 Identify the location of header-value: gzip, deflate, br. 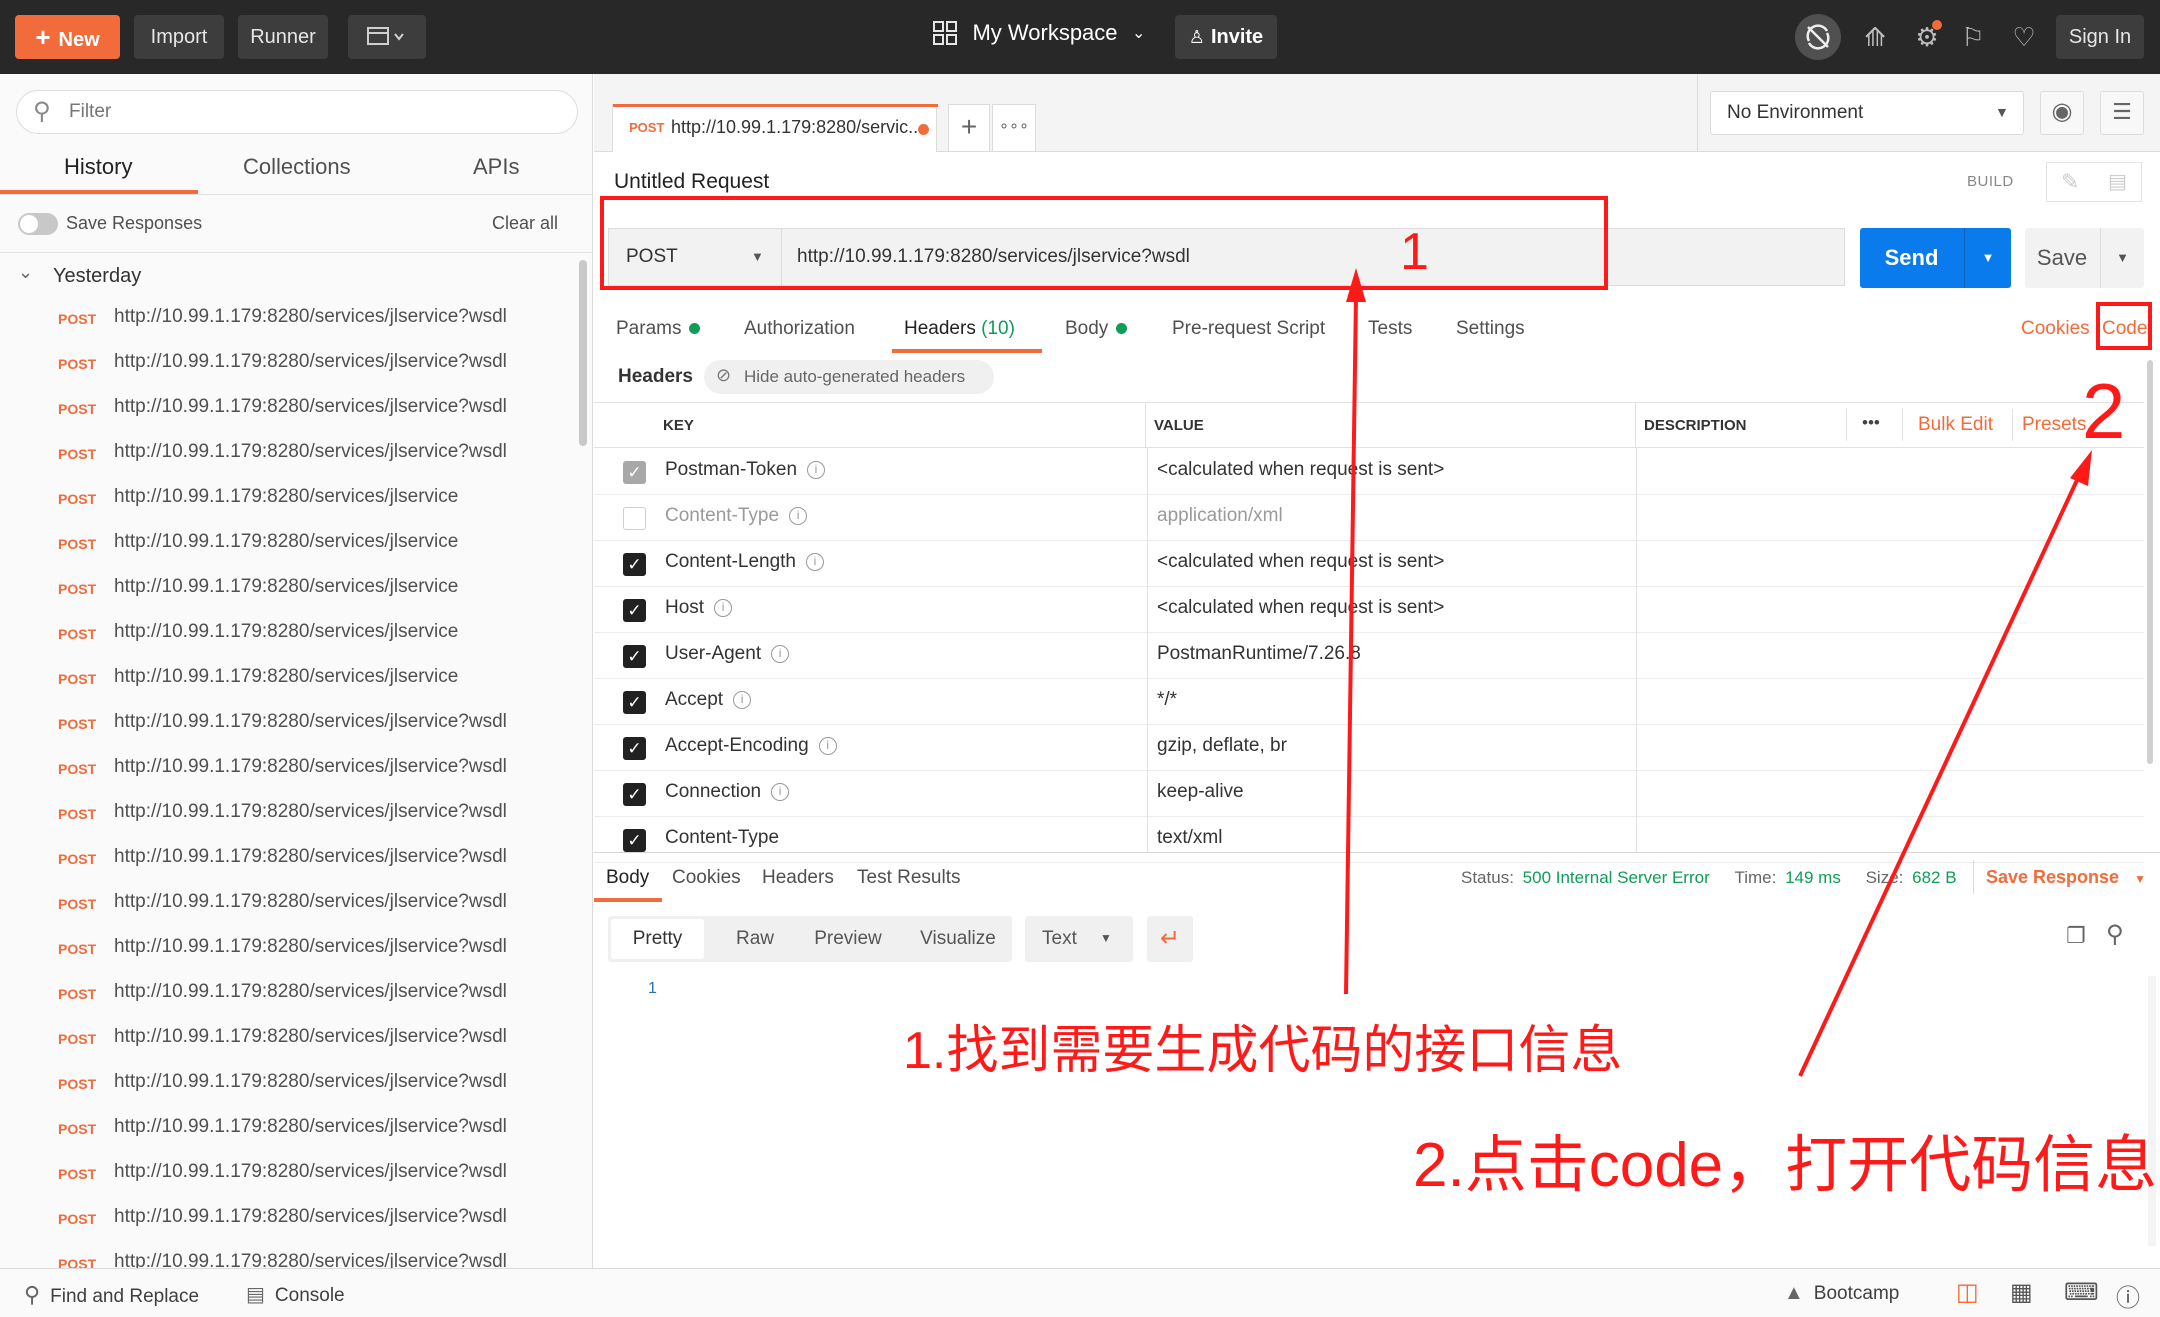
(1222, 746).